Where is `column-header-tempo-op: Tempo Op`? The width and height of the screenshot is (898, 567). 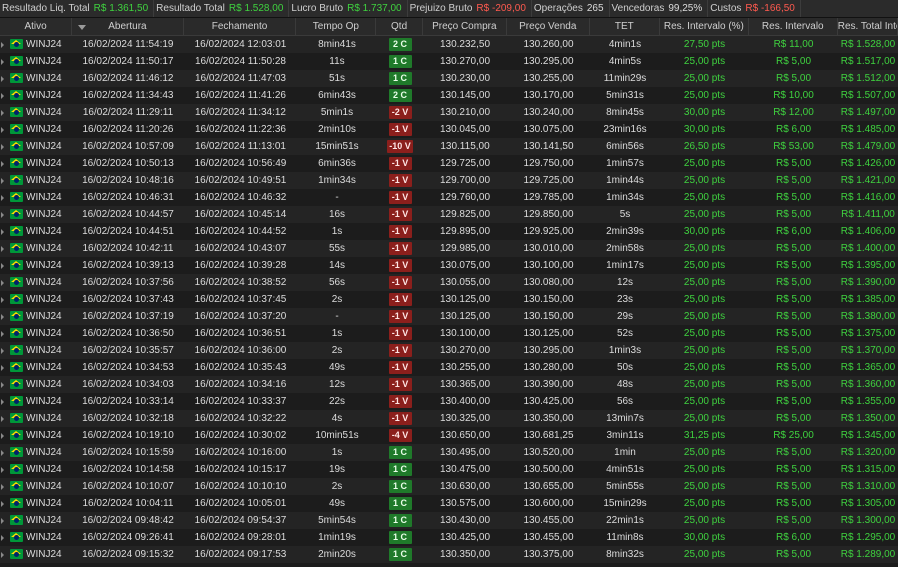 column-header-tempo-op: Tempo Op is located at coordinates (336, 26).